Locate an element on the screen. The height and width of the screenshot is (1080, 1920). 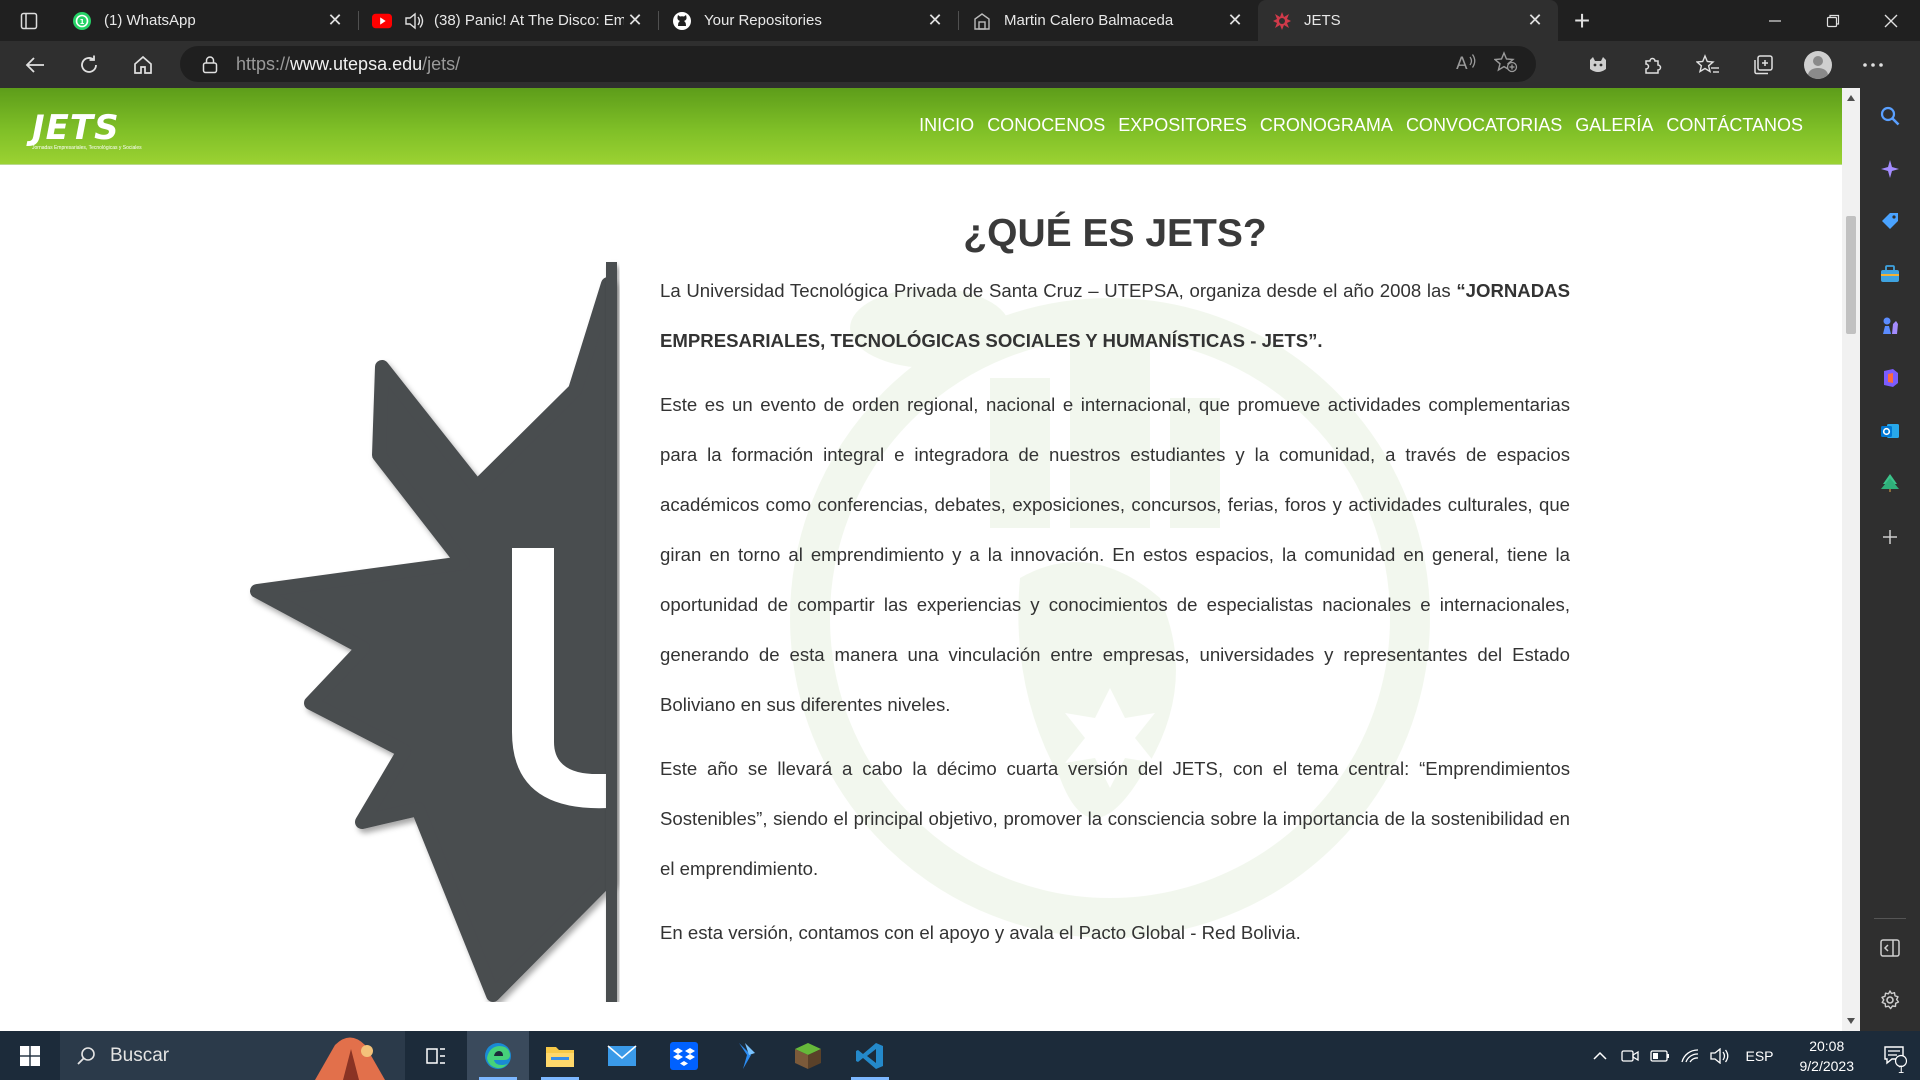
sidebar-shopping-button is located at coordinates (1890, 221).